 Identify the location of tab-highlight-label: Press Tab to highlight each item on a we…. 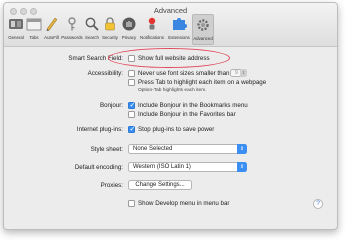
(202, 82).